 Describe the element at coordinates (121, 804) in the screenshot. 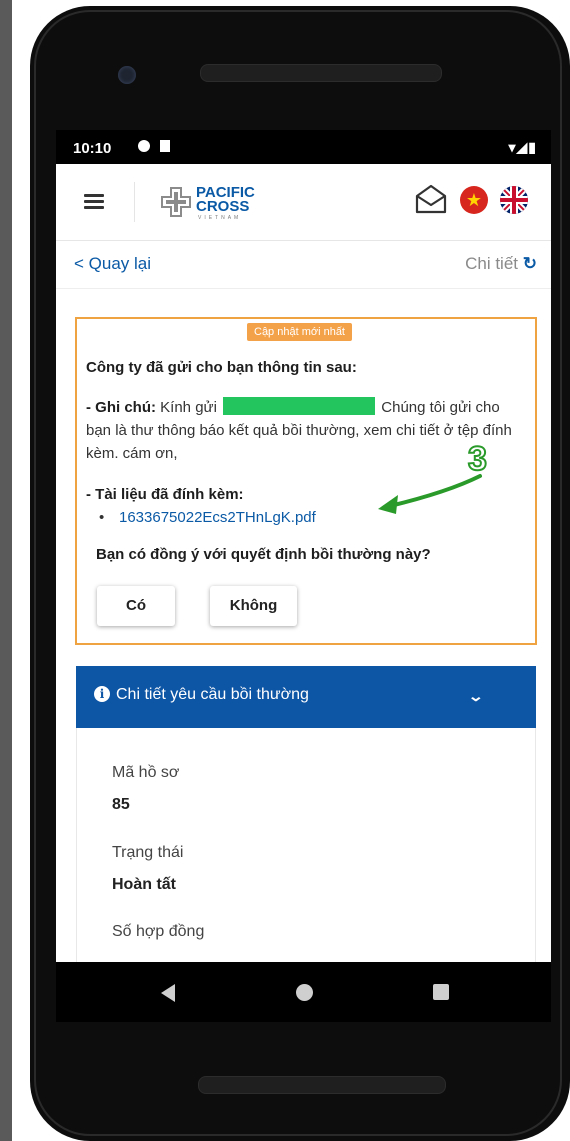

I see `field-value-file-id: 85` at that location.